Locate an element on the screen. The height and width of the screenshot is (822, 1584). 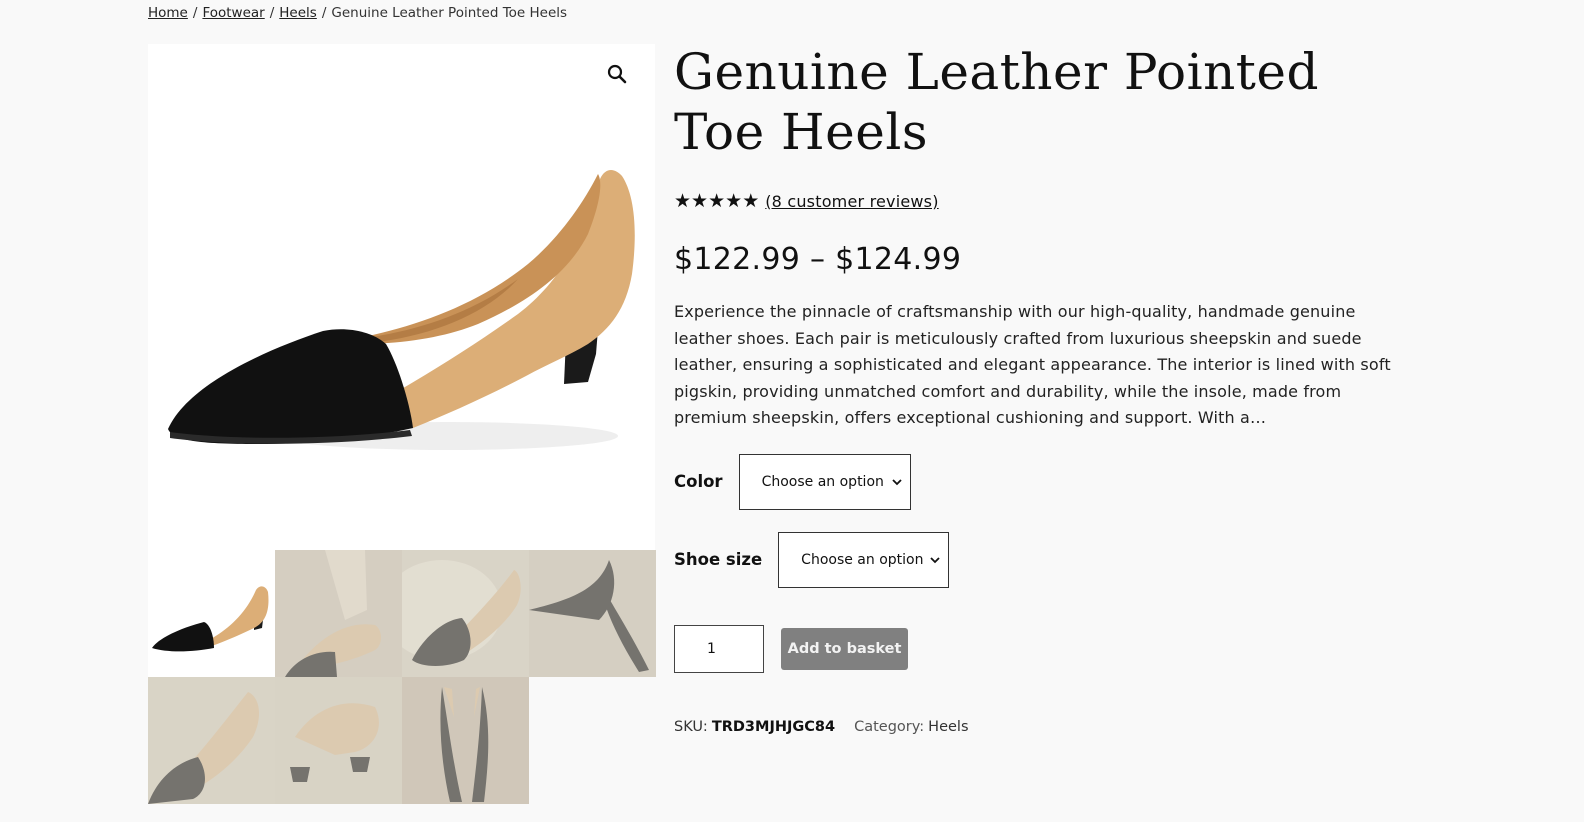
star-rating: ★ ★ ★ ★ ★ is located at coordinates (717, 200).